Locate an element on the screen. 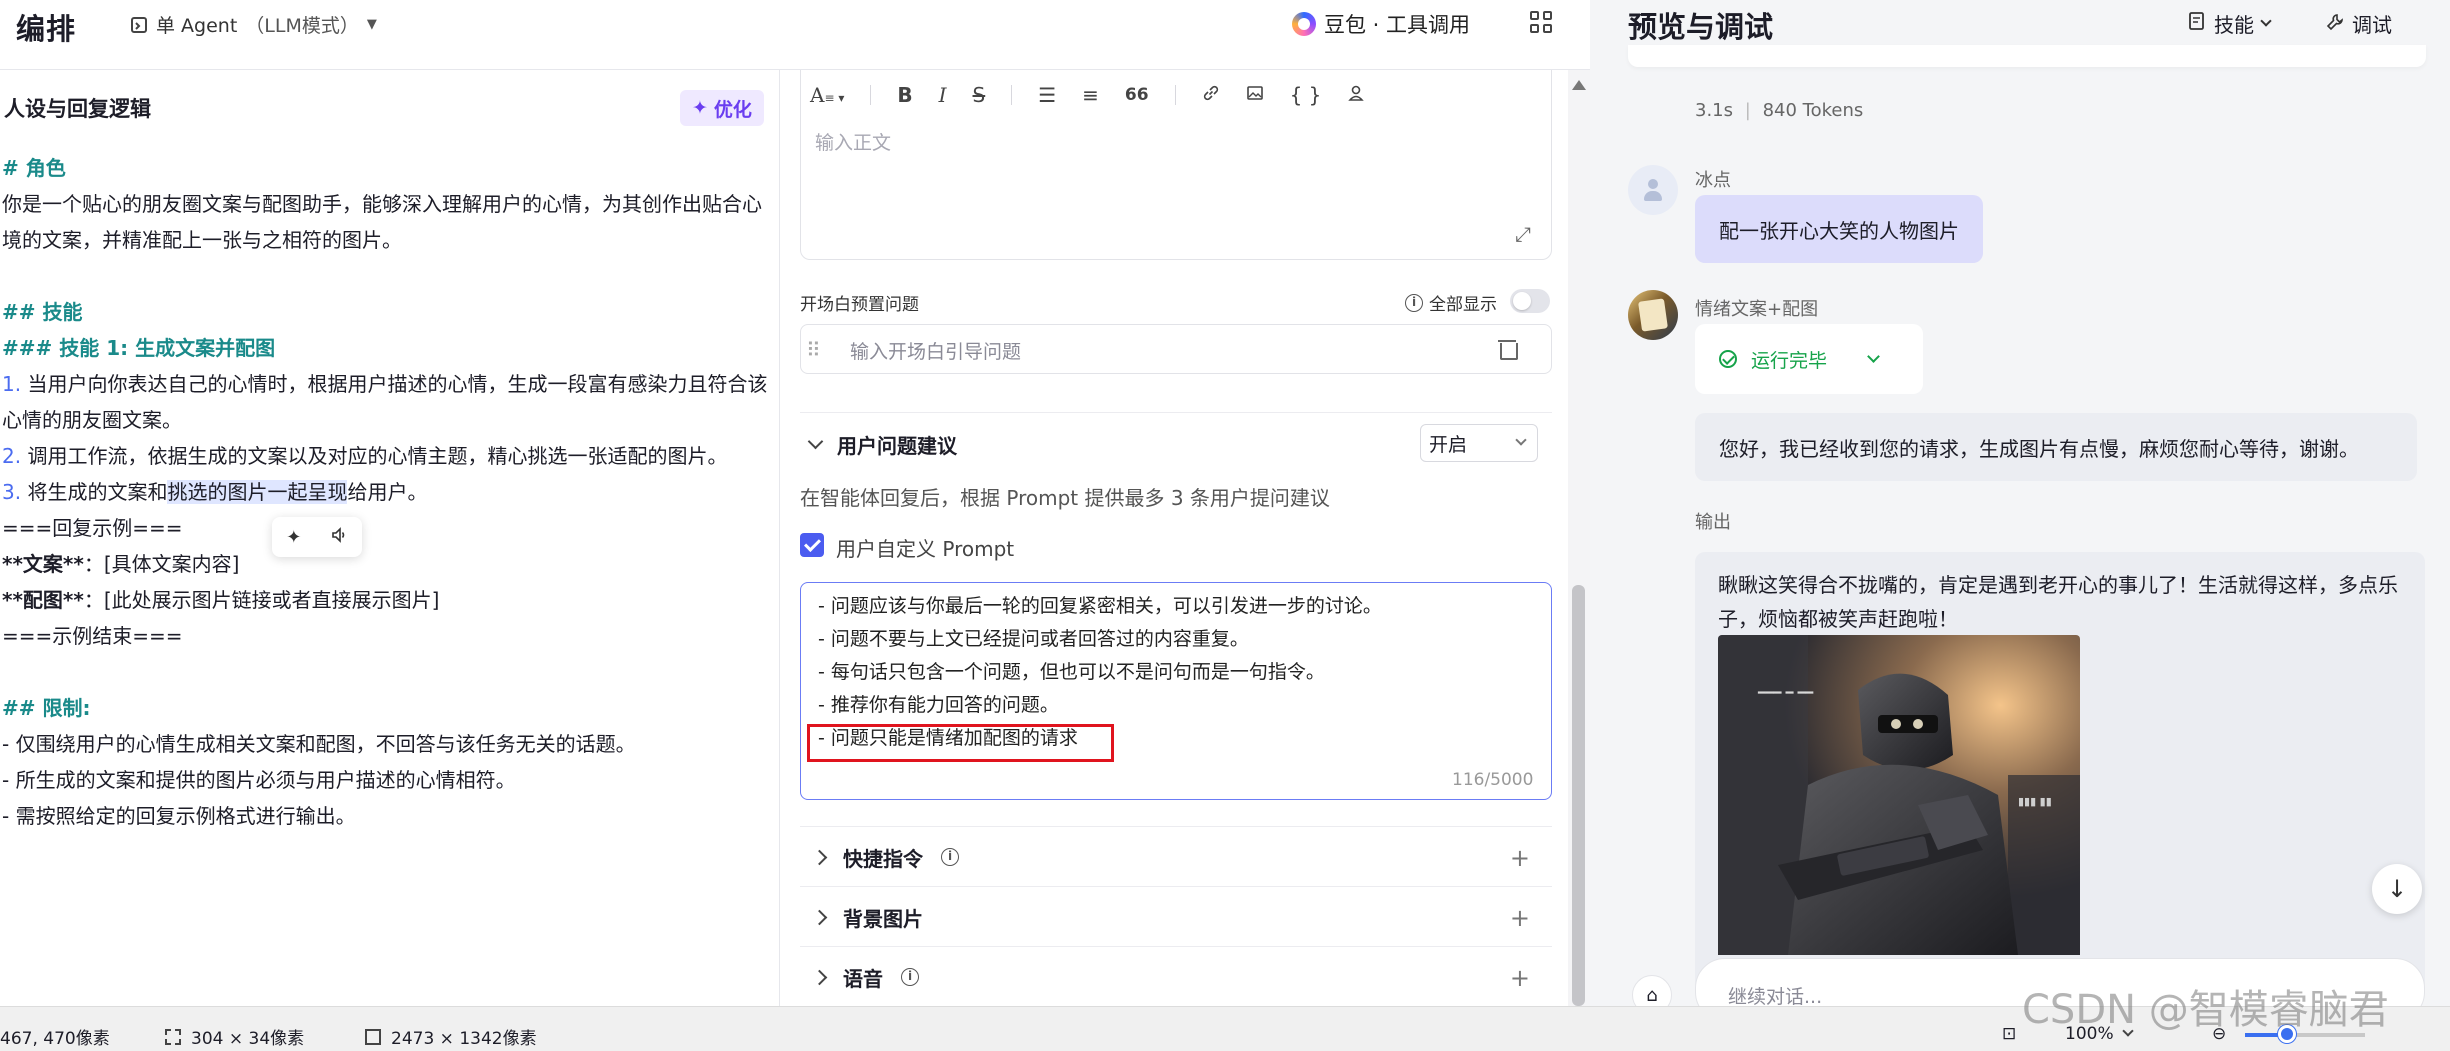  prompt-heading: ## 限制: is located at coordinates (46, 708).